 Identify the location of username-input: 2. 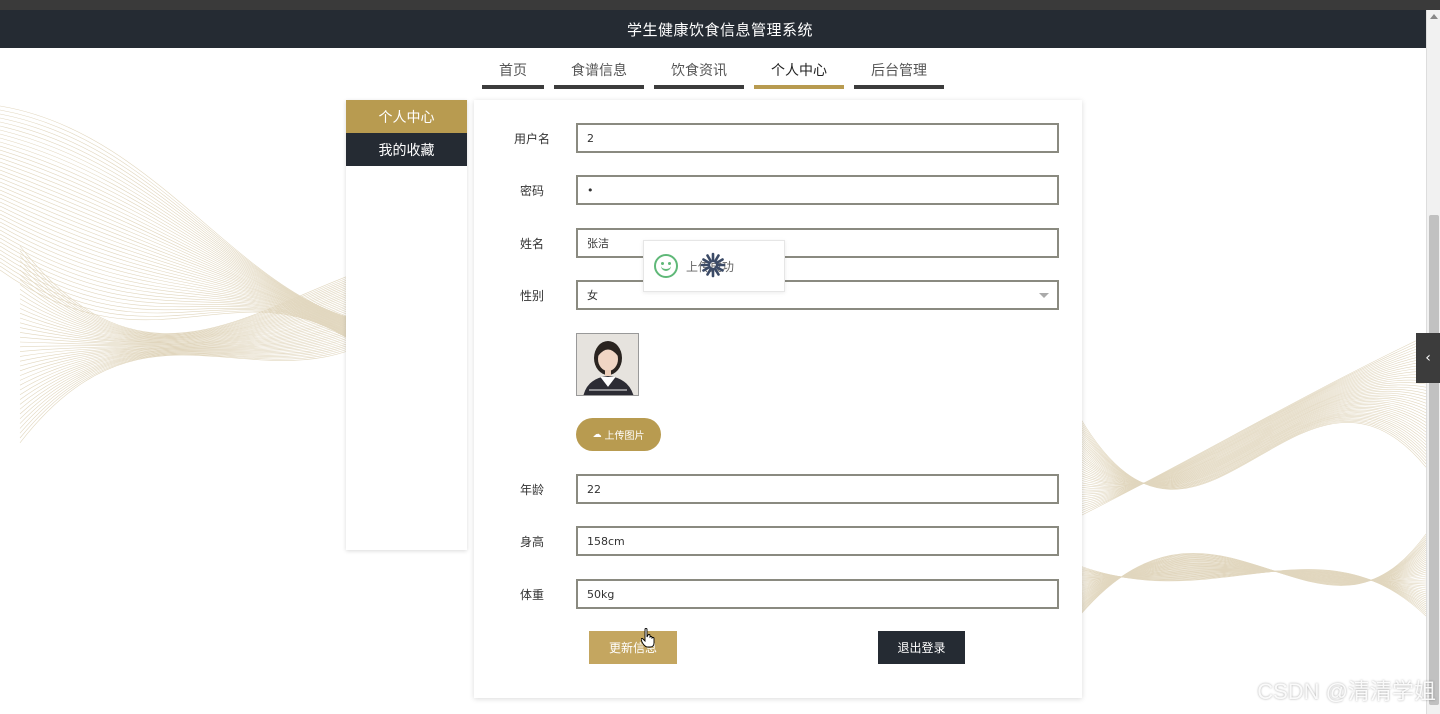
(817, 138).